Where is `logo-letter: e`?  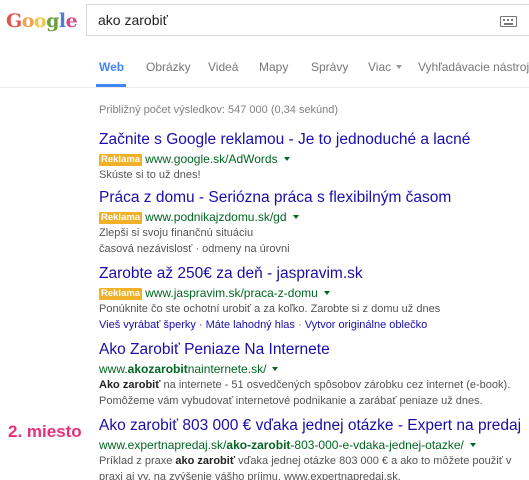
logo-letter: e is located at coordinates (71, 21).